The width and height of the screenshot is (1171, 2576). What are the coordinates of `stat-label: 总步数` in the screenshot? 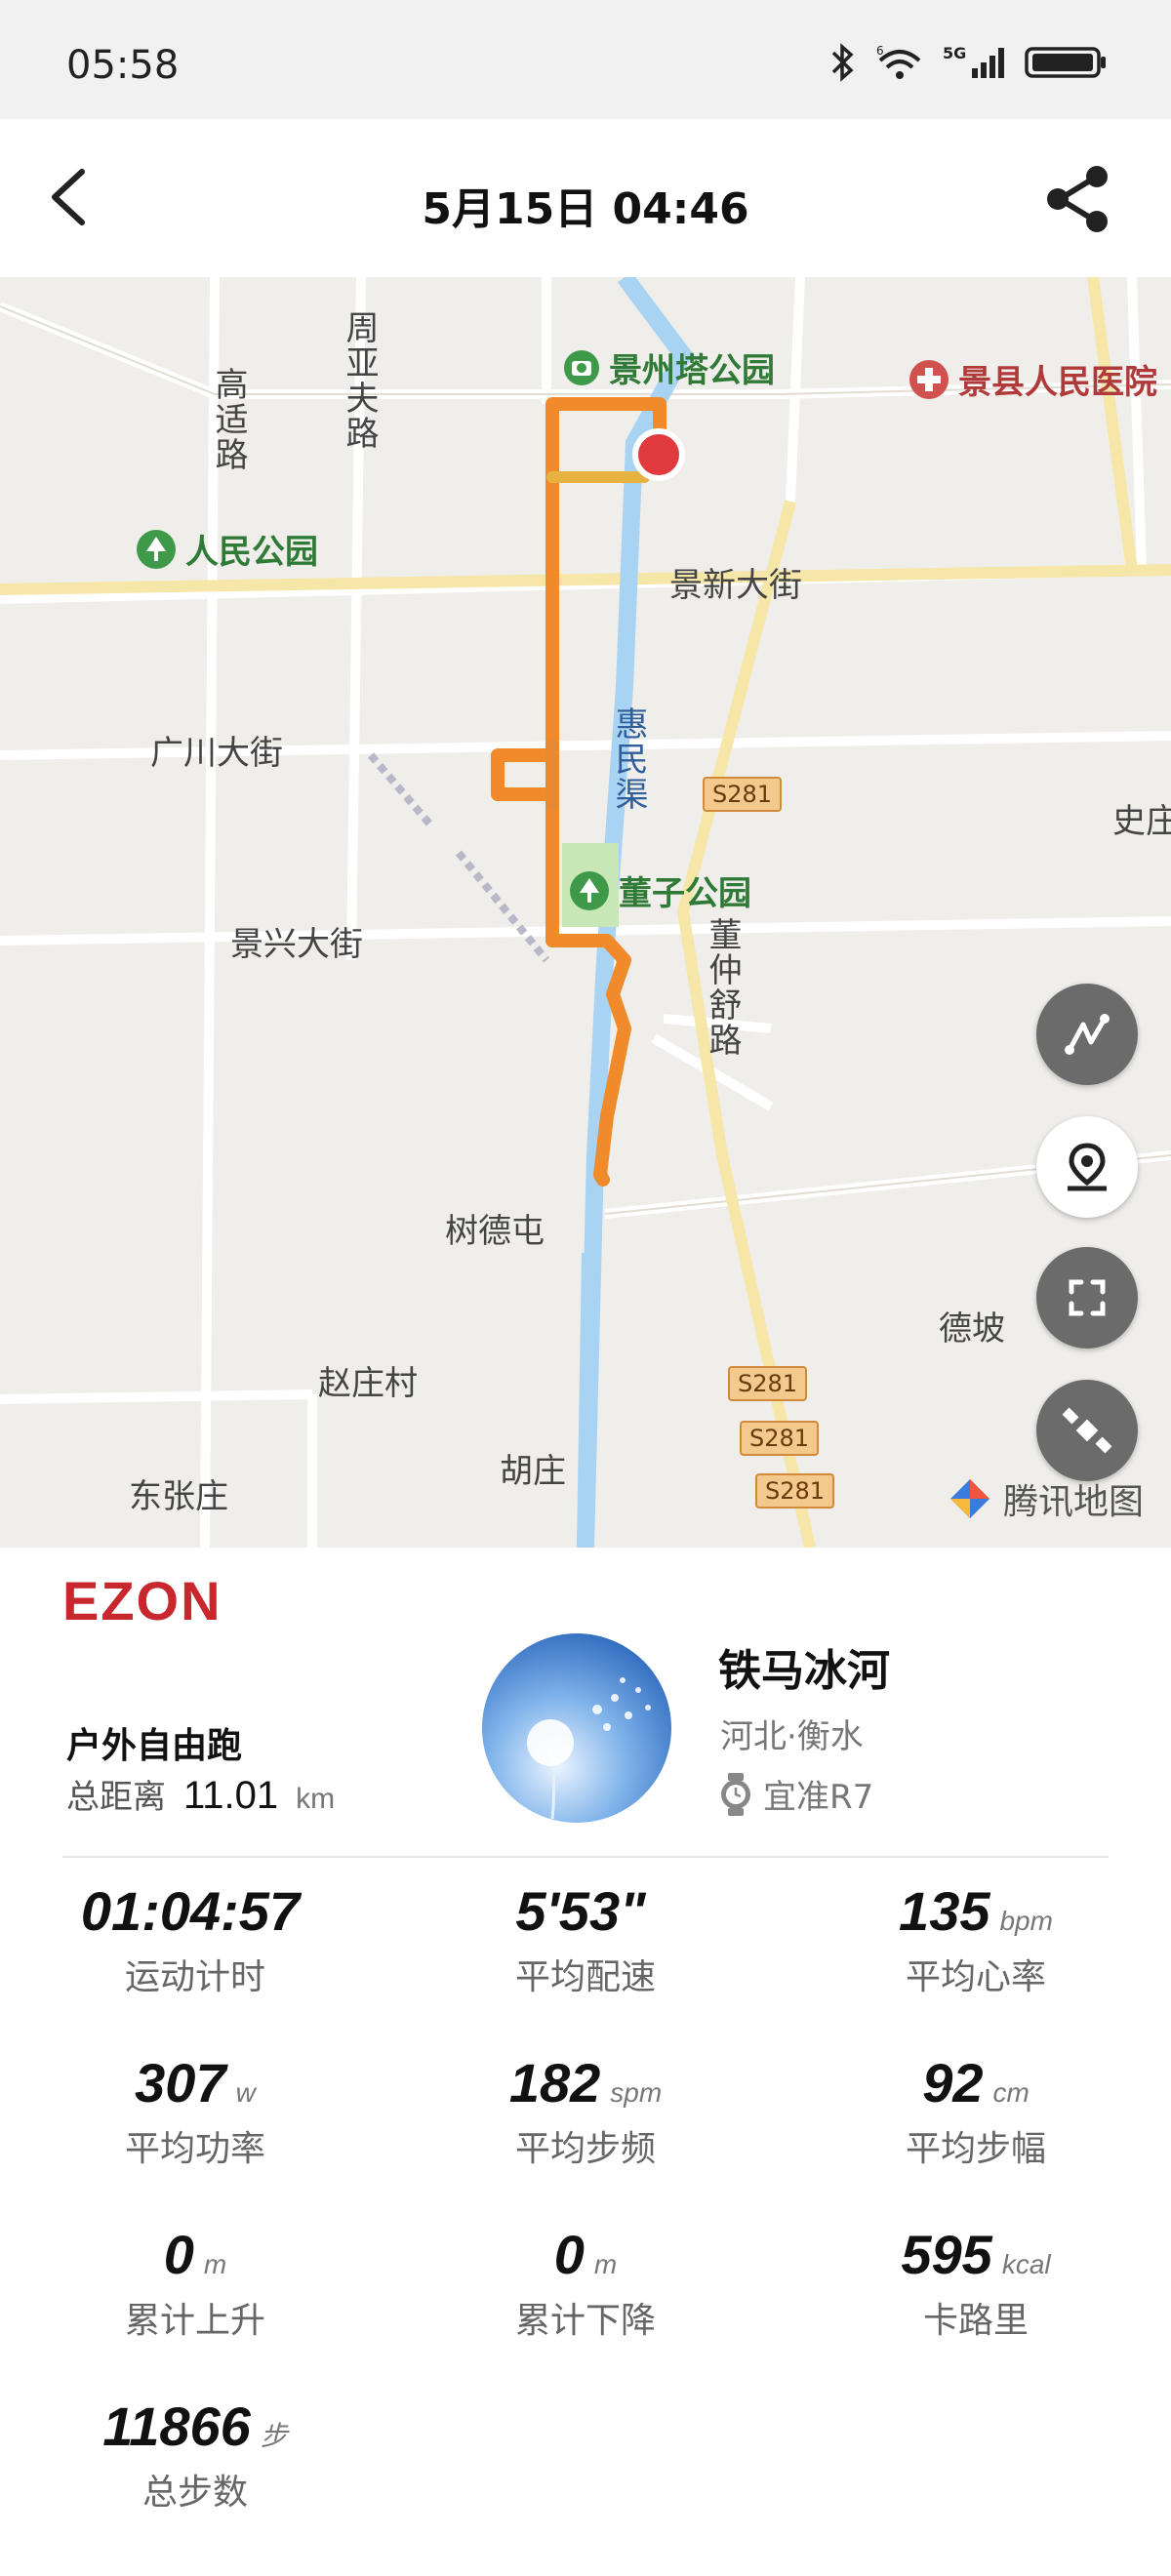 It's located at (194, 2493).